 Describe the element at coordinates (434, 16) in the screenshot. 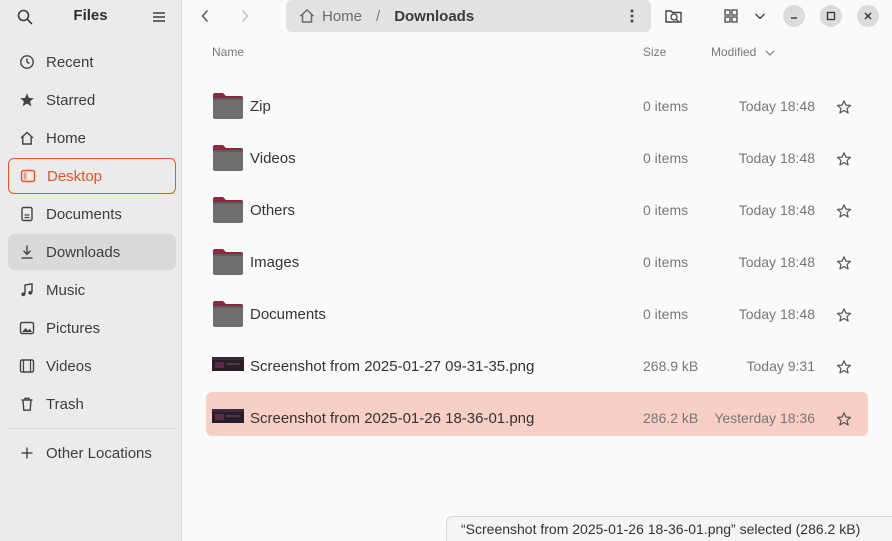

I see `breadcrumb-current: Downloads` at that location.